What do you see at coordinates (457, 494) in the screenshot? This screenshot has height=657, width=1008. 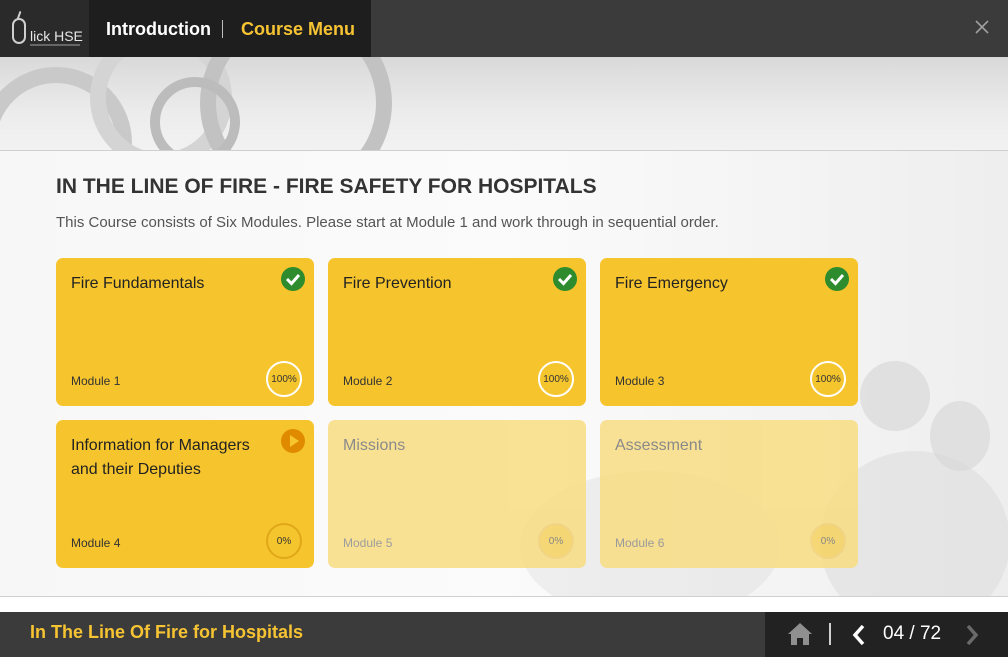 I see `module-card-5: Missions Module 5 0%` at bounding box center [457, 494].